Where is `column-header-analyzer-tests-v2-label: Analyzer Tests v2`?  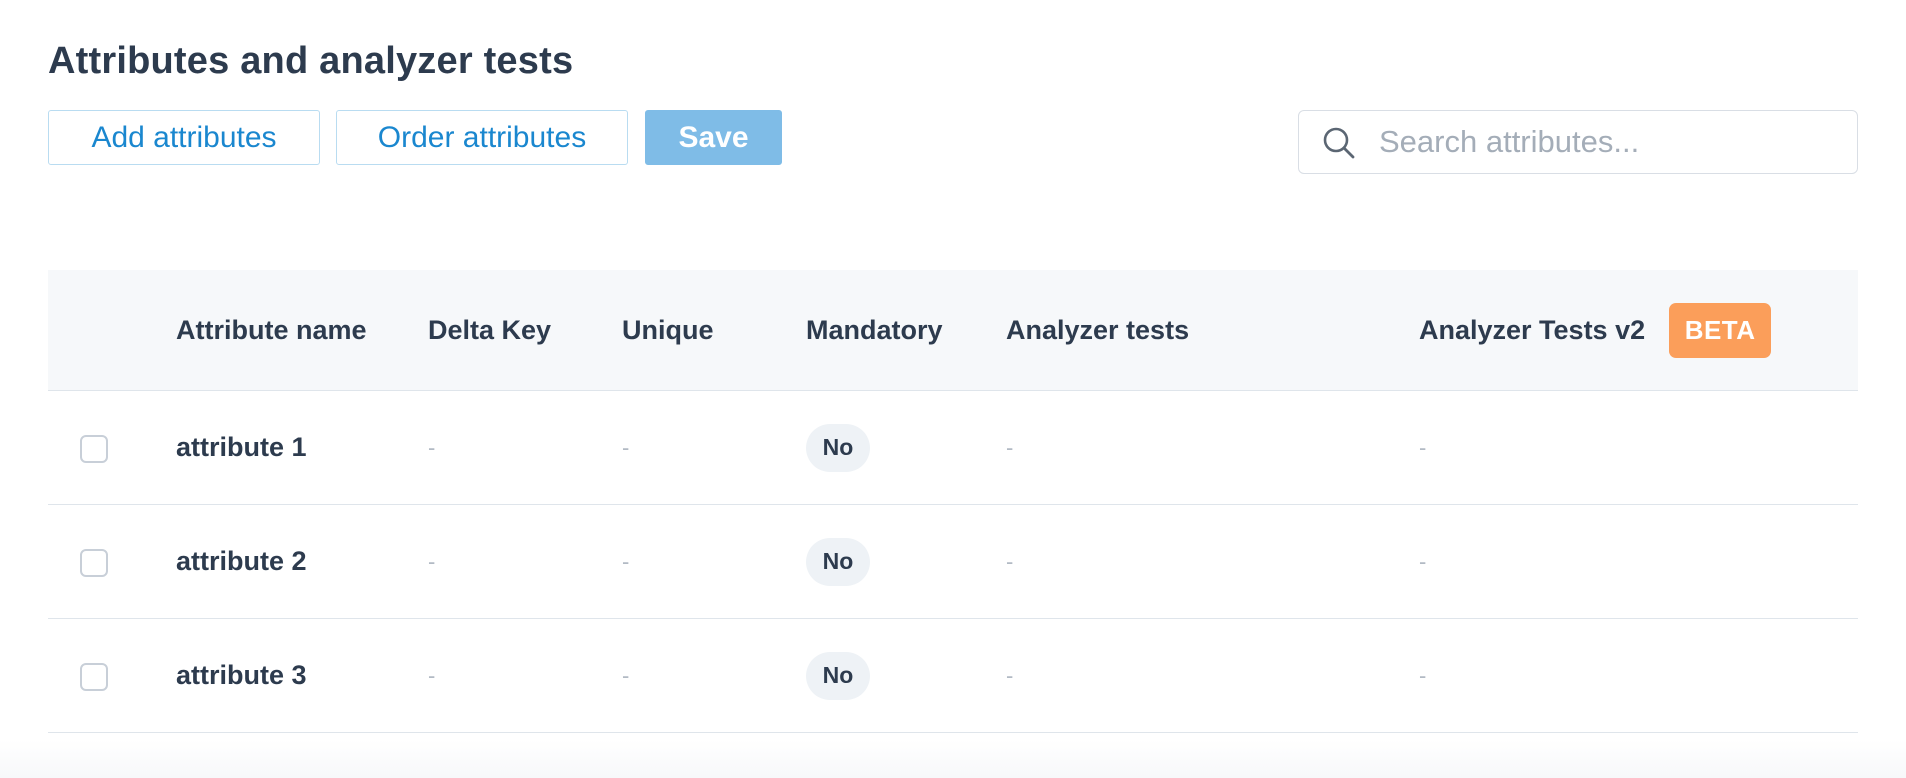
column-header-analyzer-tests-v2-label: Analyzer Tests v2 is located at coordinates (1532, 329).